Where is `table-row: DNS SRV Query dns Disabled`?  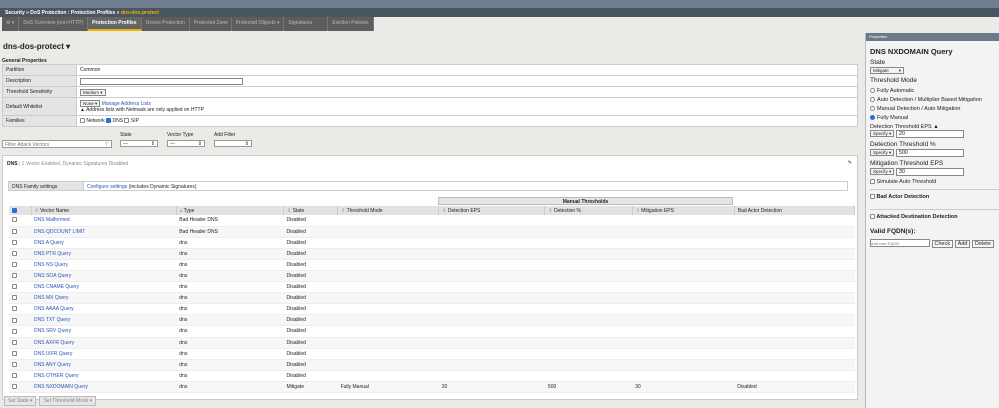
table-row: DNS SRV Query dns Disabled is located at coordinates (432, 331).